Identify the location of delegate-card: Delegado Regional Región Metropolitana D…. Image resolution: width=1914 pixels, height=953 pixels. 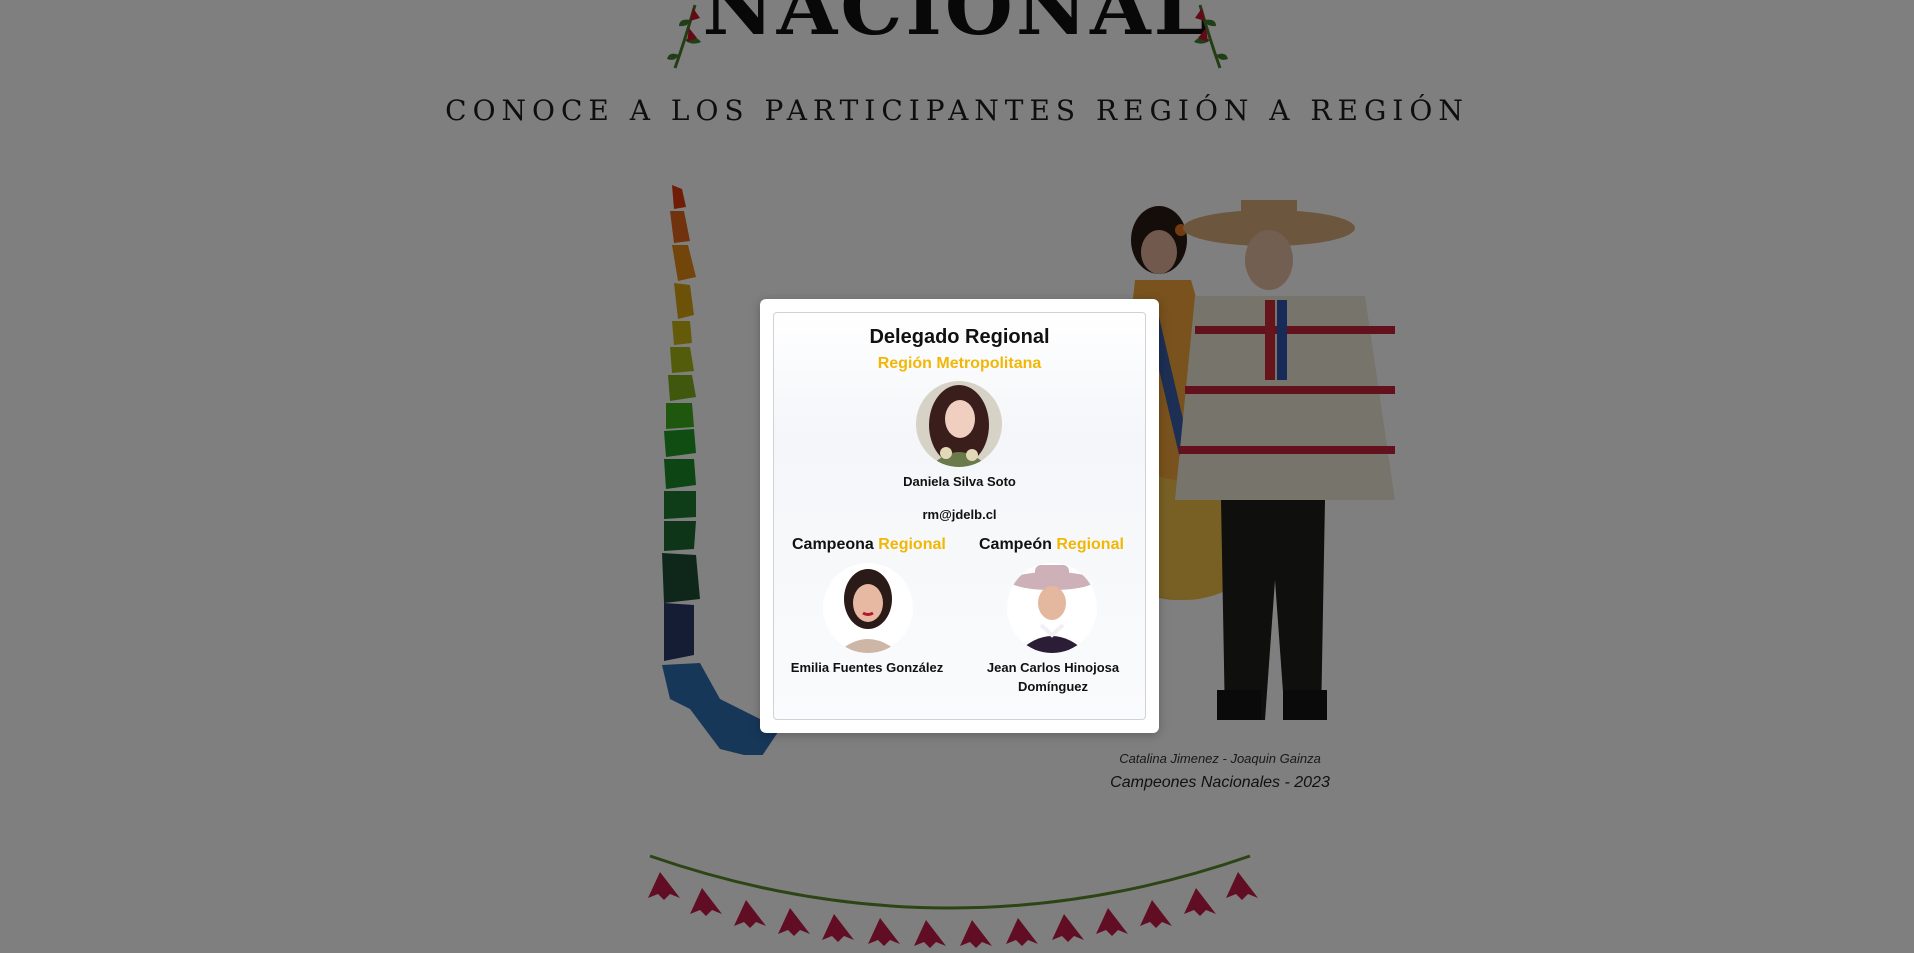
(959, 516).